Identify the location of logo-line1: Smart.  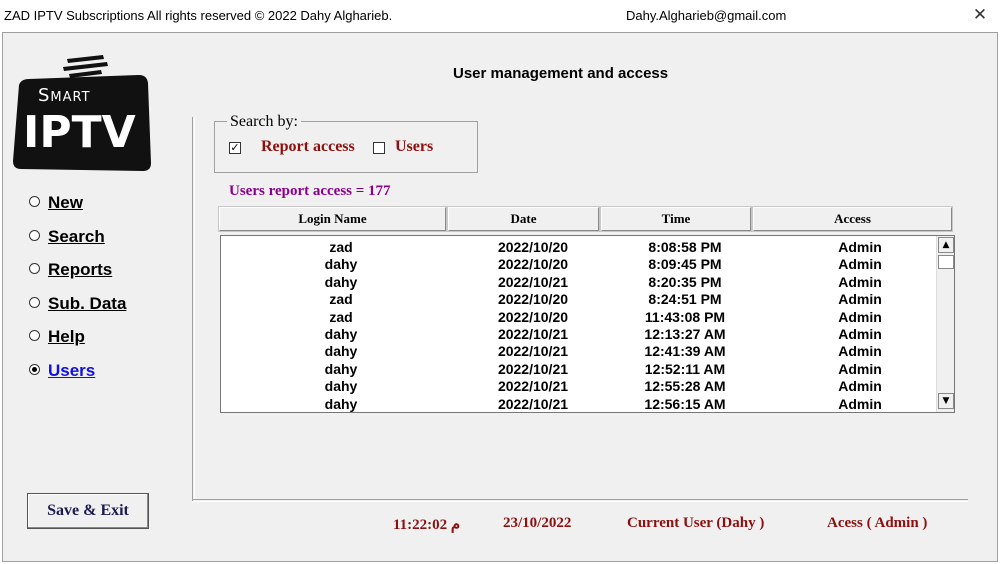
(64, 95).